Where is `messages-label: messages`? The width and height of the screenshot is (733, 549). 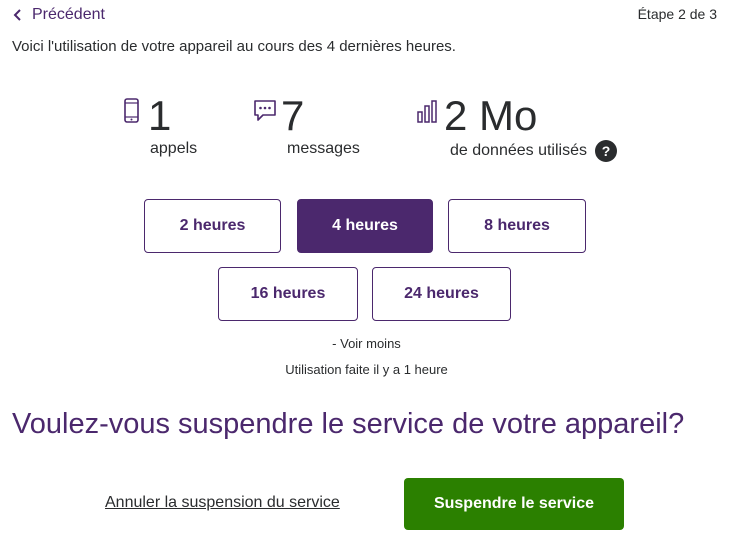 messages-label: messages is located at coordinates (323, 149).